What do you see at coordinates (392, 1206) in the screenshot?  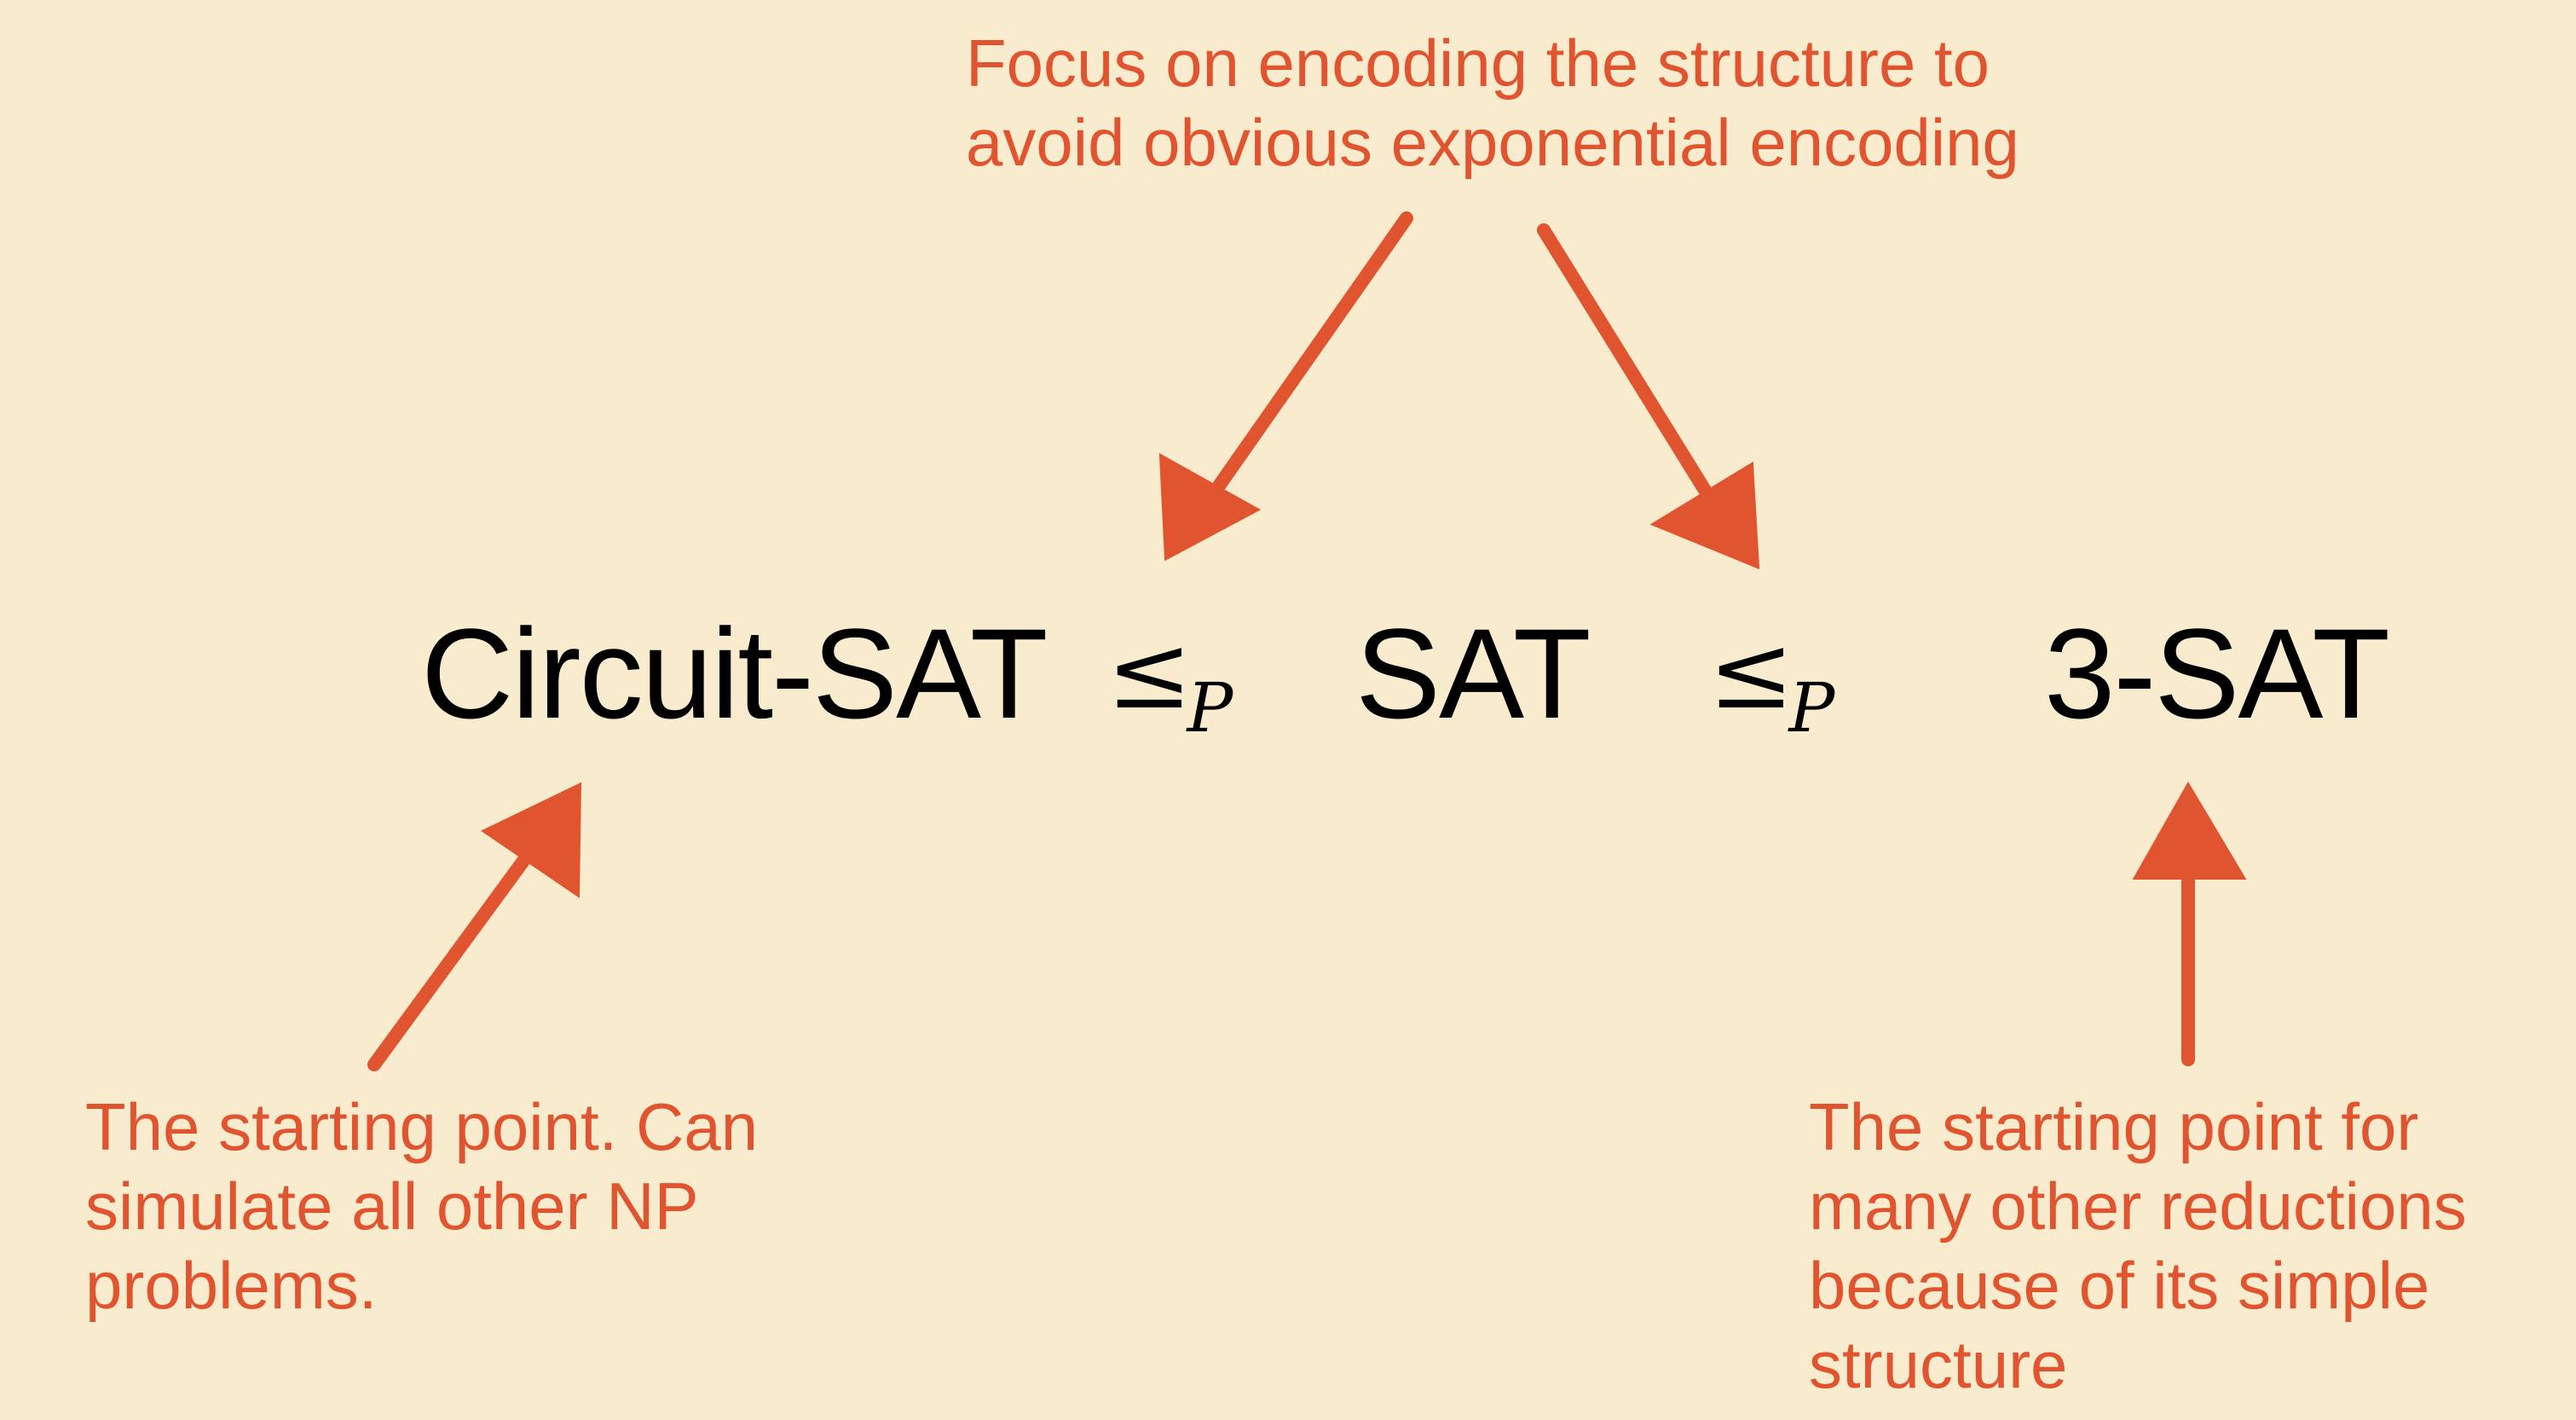 I see `left-annotation-line: simulate all other NP` at bounding box center [392, 1206].